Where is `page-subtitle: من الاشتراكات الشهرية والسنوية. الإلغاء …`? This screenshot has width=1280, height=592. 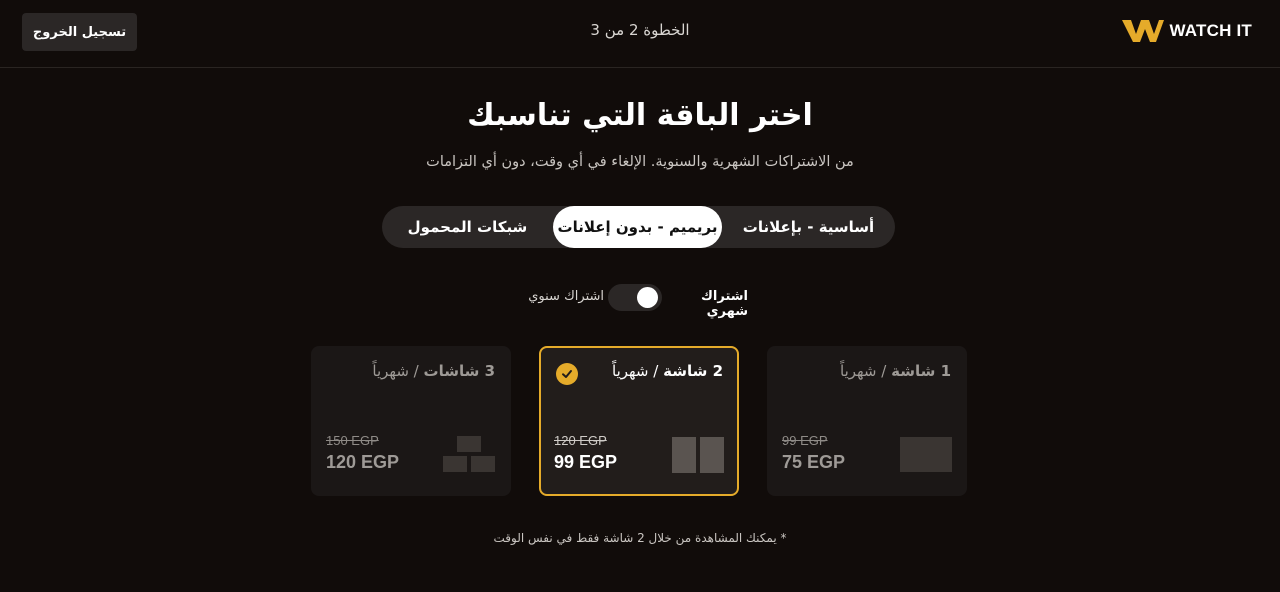 page-subtitle: من الاشتراكات الشهرية والسنوية. الإلغاء … is located at coordinates (640, 162).